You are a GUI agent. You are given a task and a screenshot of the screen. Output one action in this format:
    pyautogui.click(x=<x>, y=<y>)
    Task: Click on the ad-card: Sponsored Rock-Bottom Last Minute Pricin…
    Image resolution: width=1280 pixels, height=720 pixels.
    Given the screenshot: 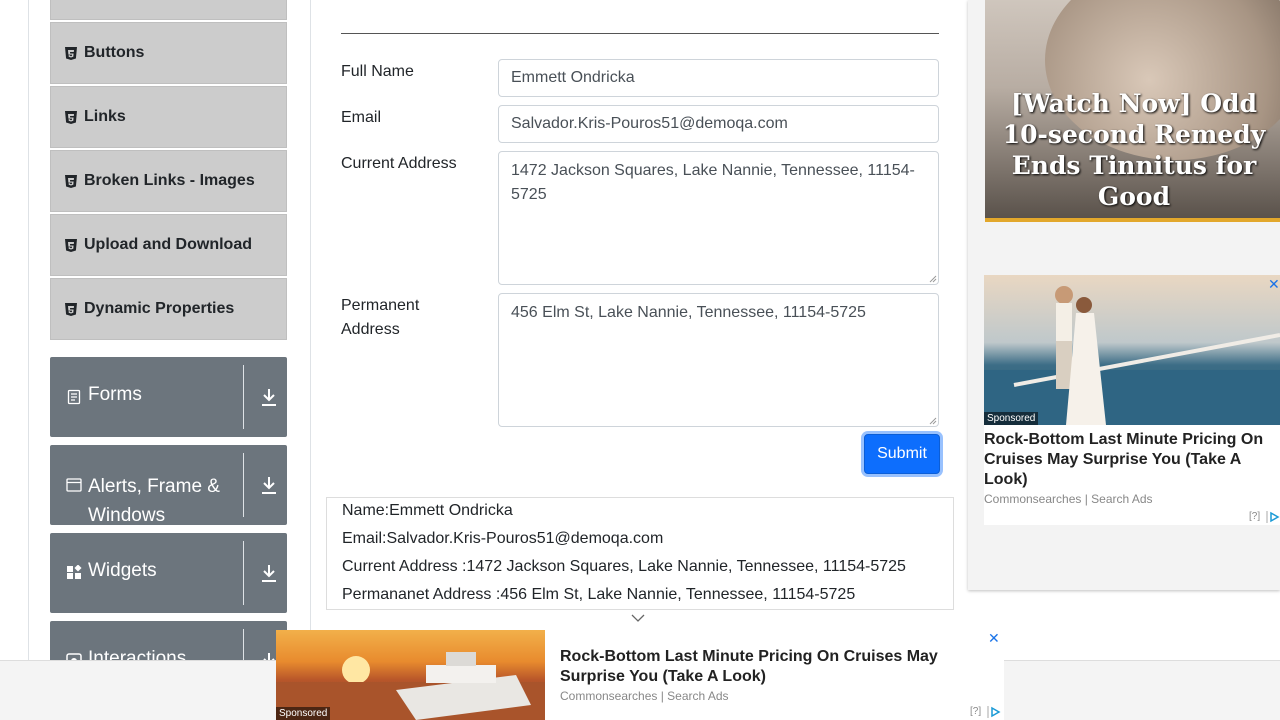 What is the action you would take?
    pyautogui.click(x=1132, y=400)
    